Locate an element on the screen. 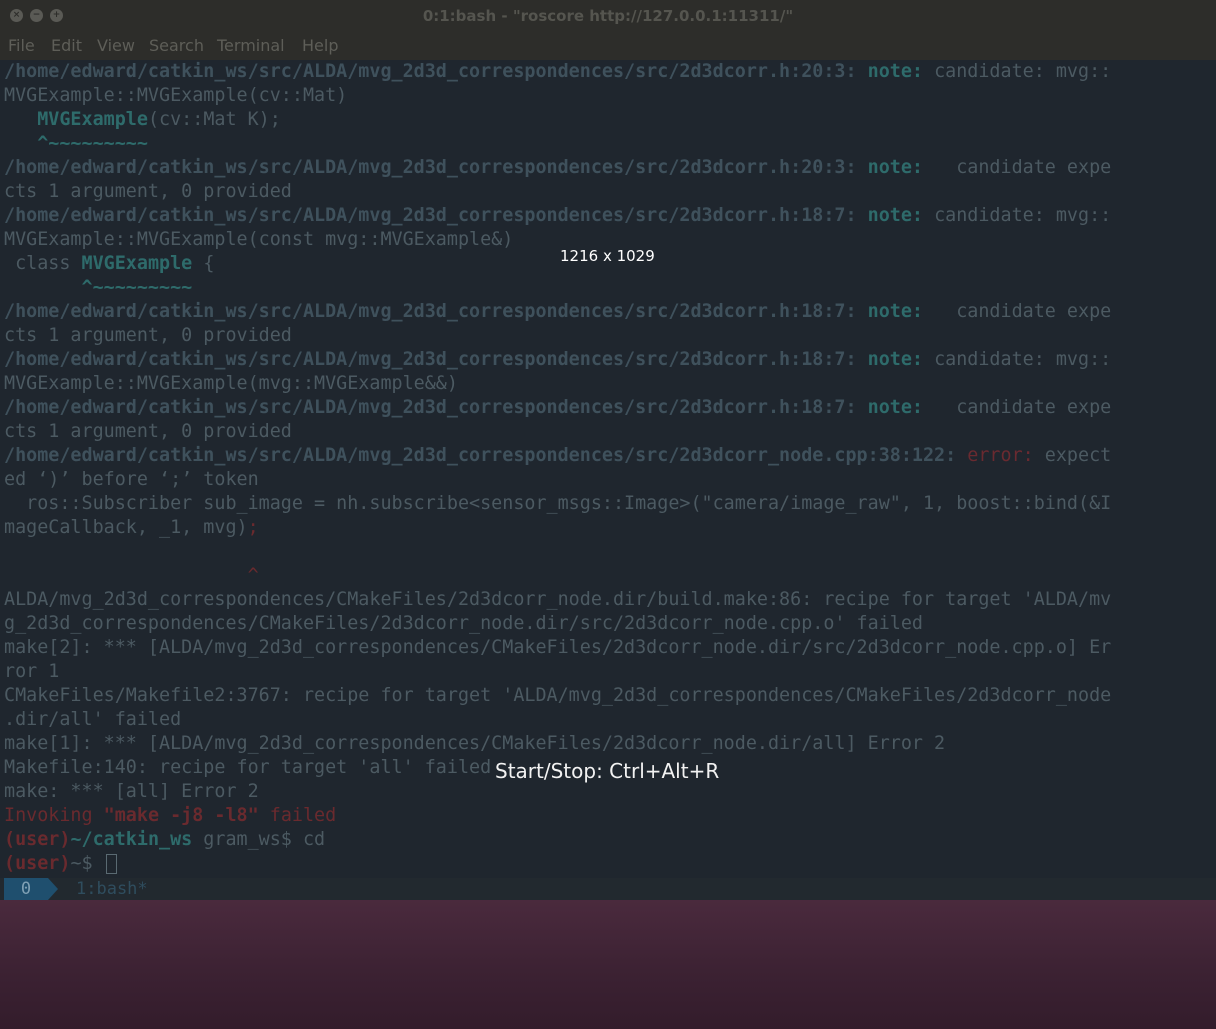  terminal-line: ror 1 is located at coordinates (31, 672).